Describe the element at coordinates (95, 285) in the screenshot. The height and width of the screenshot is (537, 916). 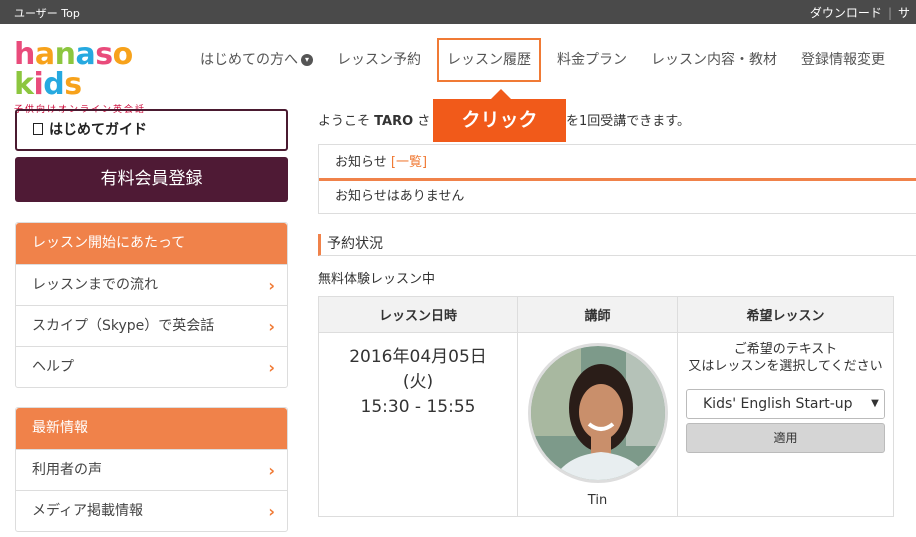
I see `sidebar-item-label: レッスンまでの流れ` at that location.